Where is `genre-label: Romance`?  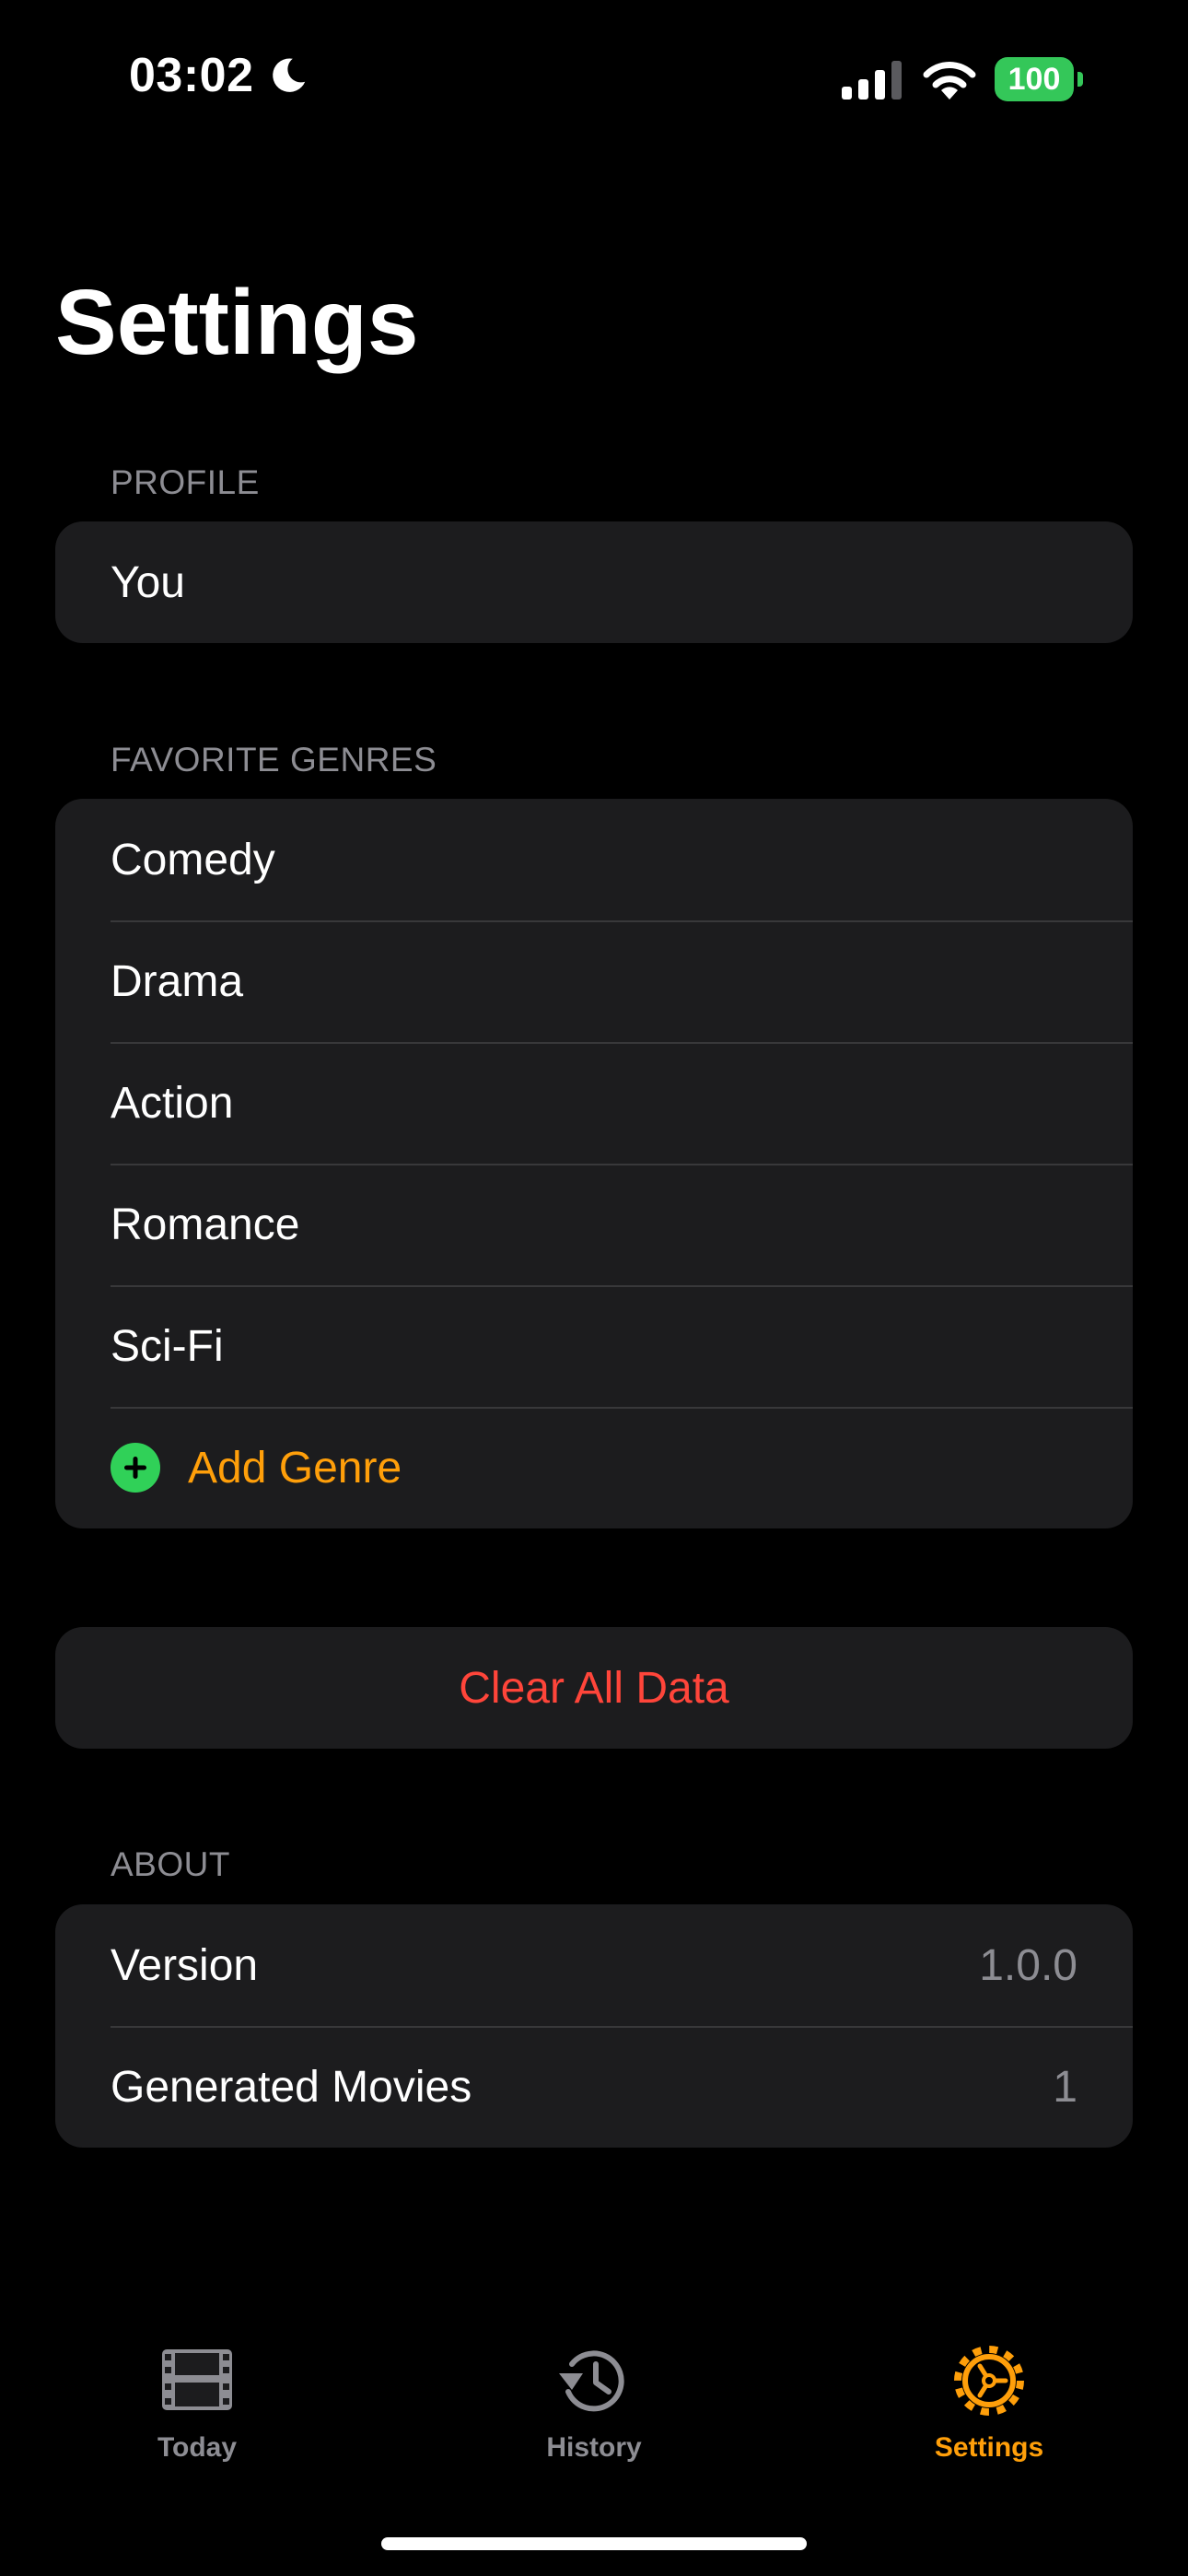
genre-label: Romance is located at coordinates (205, 1224).